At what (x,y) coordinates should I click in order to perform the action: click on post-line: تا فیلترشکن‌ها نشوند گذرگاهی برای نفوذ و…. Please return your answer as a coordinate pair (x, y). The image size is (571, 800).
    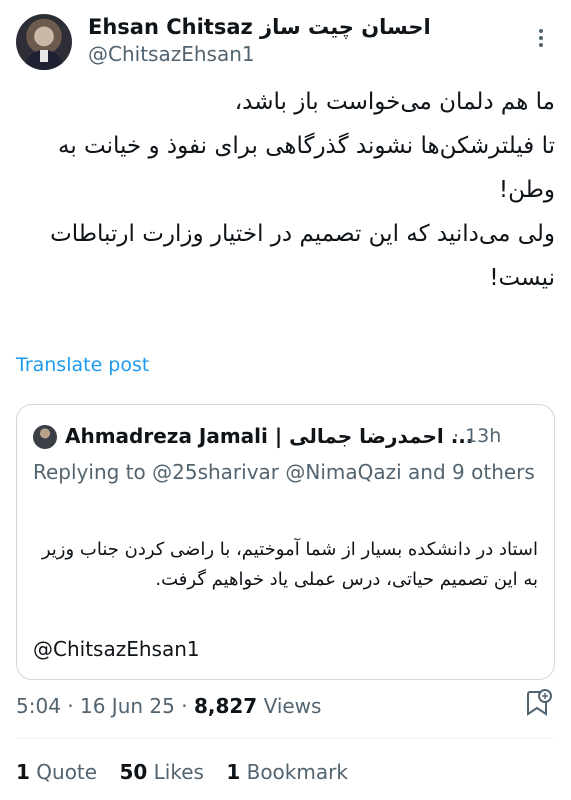
    Looking at the image, I should click on (306, 168).